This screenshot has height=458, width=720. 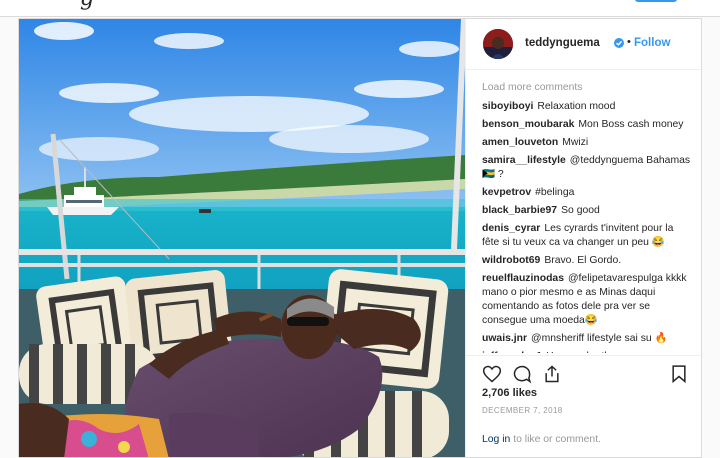 What do you see at coordinates (652, 43) in the screenshot?
I see `follow-button: Follow` at bounding box center [652, 43].